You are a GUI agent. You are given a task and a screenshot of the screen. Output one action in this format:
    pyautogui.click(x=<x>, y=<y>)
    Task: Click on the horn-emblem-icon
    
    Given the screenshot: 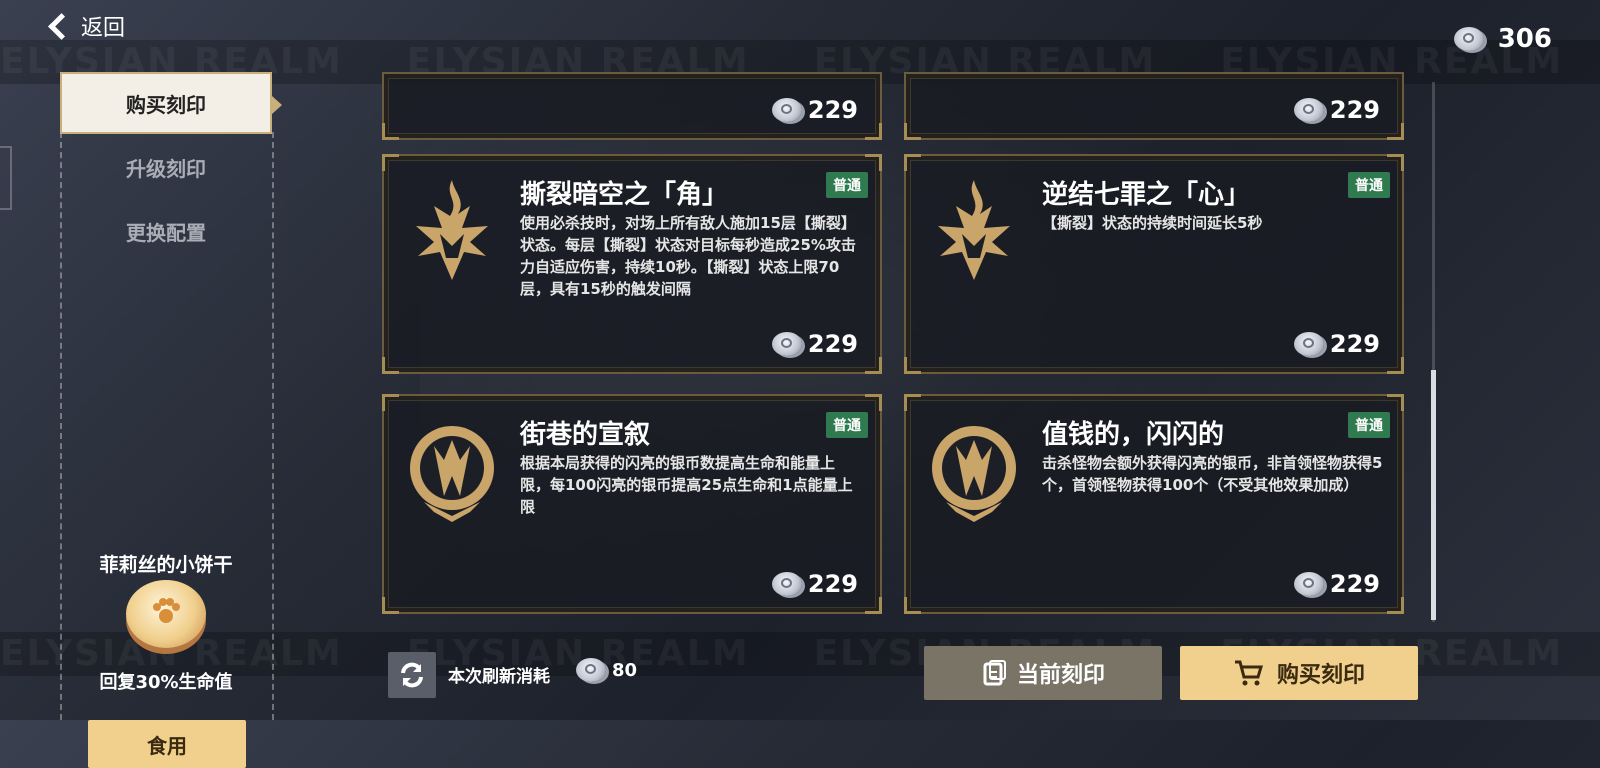 What is the action you would take?
    pyautogui.click(x=452, y=230)
    